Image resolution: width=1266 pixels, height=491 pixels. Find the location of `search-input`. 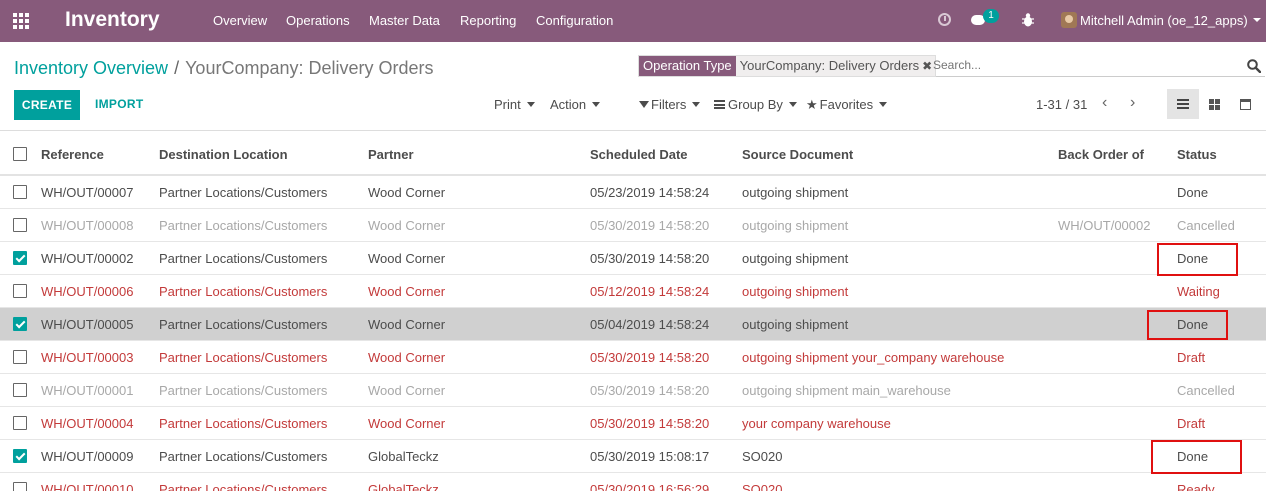

search-input is located at coordinates (1088, 65).